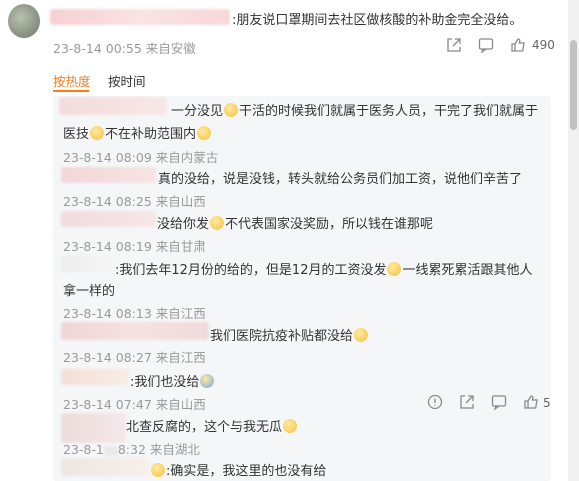  What do you see at coordinates (134, 357) in the screenshot?
I see `reply-time: 23-8-14 08:27 来自江西` at bounding box center [134, 357].